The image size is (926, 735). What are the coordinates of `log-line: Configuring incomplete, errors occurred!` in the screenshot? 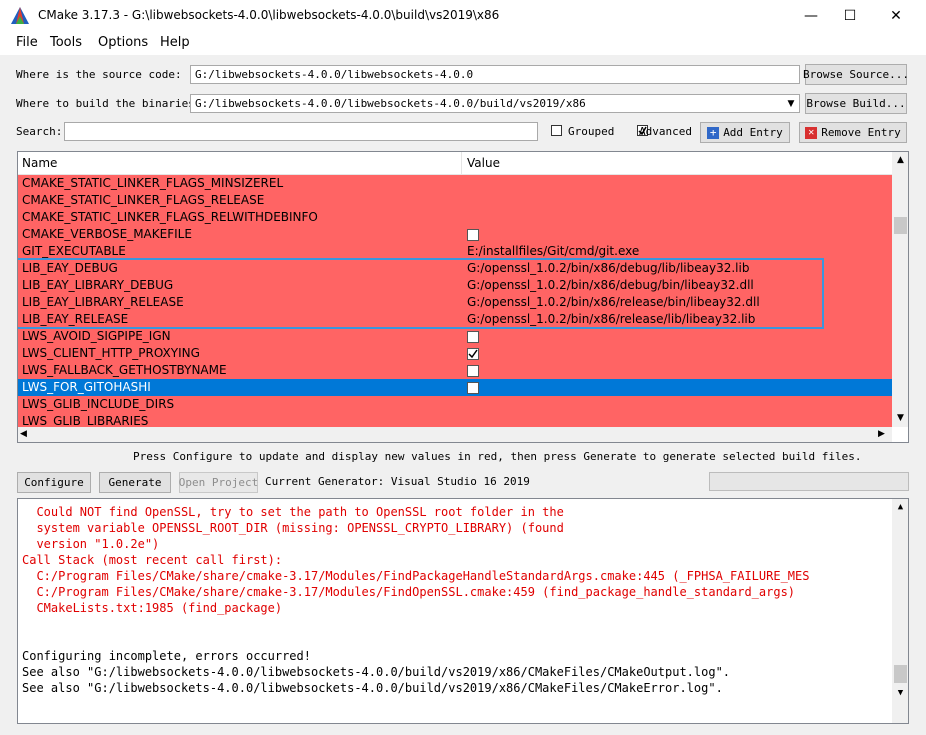 It's located at (166, 656).